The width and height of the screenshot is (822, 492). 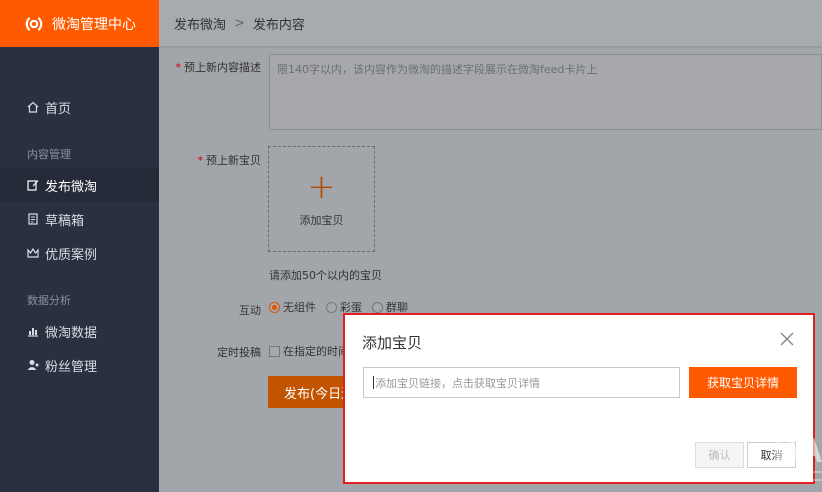 What do you see at coordinates (250, 310) in the screenshot?
I see `interaction-label: 互动` at bounding box center [250, 310].